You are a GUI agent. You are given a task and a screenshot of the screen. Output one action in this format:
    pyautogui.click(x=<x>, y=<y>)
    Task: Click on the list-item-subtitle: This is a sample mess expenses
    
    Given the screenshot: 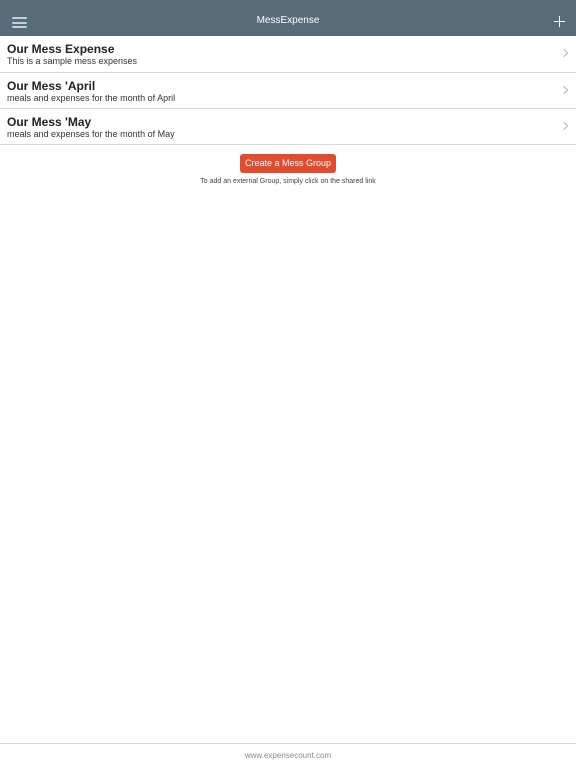 What is the action you would take?
    pyautogui.click(x=72, y=61)
    